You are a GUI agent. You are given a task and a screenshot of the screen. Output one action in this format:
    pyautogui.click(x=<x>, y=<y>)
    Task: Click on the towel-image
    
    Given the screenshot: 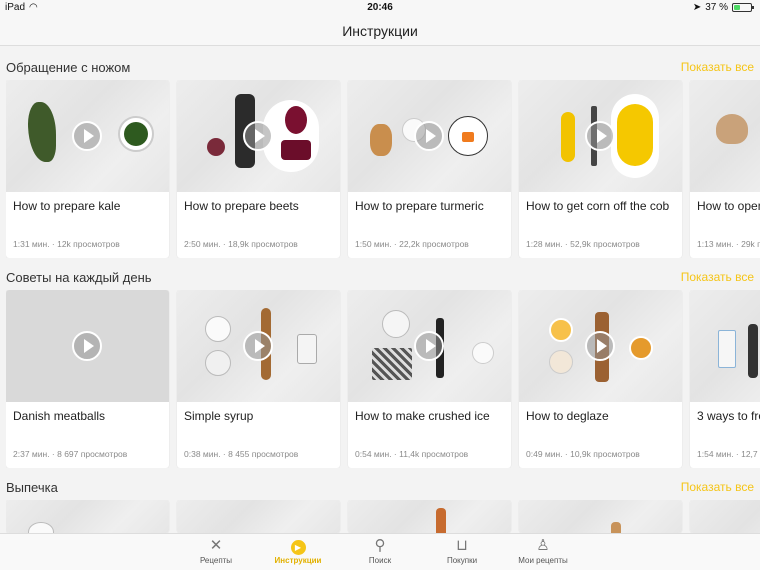 What is the action you would take?
    pyautogui.click(x=392, y=364)
    